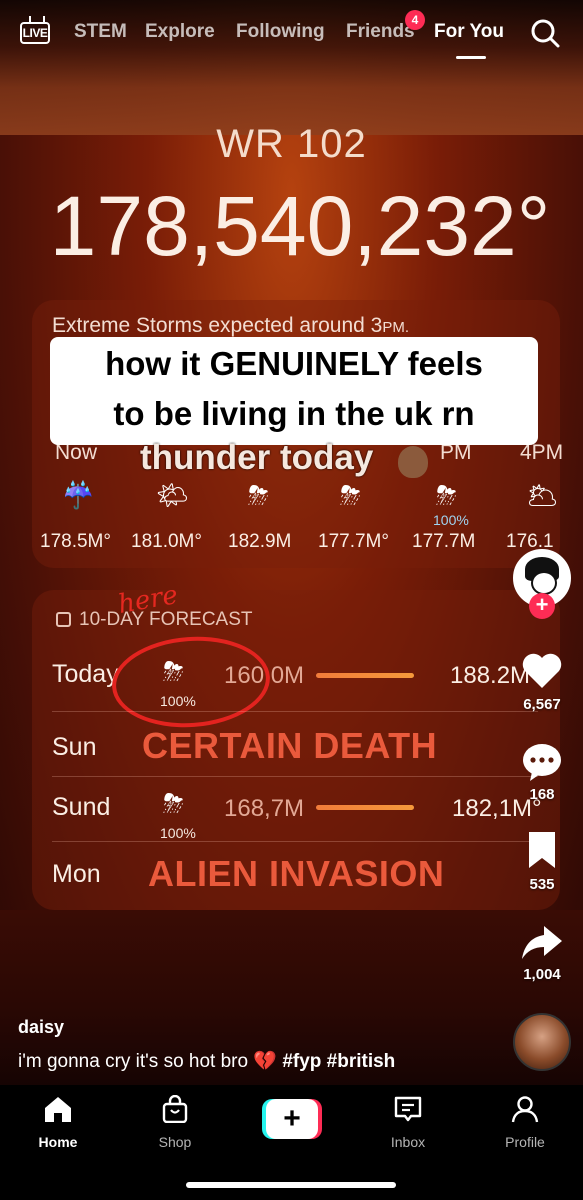 Image resolution: width=583 pixels, height=1200 pixels. What do you see at coordinates (294, 363) in the screenshot?
I see `caption-line-1: how it GENUINELY feels` at bounding box center [294, 363].